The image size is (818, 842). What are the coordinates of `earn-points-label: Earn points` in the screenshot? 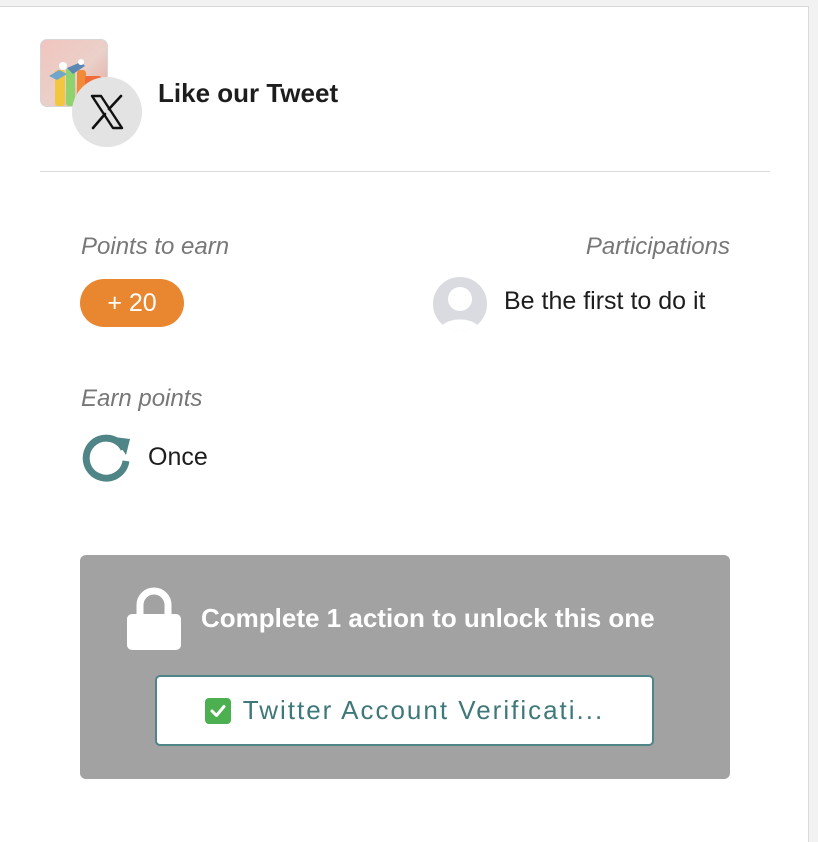 It's located at (142, 398).